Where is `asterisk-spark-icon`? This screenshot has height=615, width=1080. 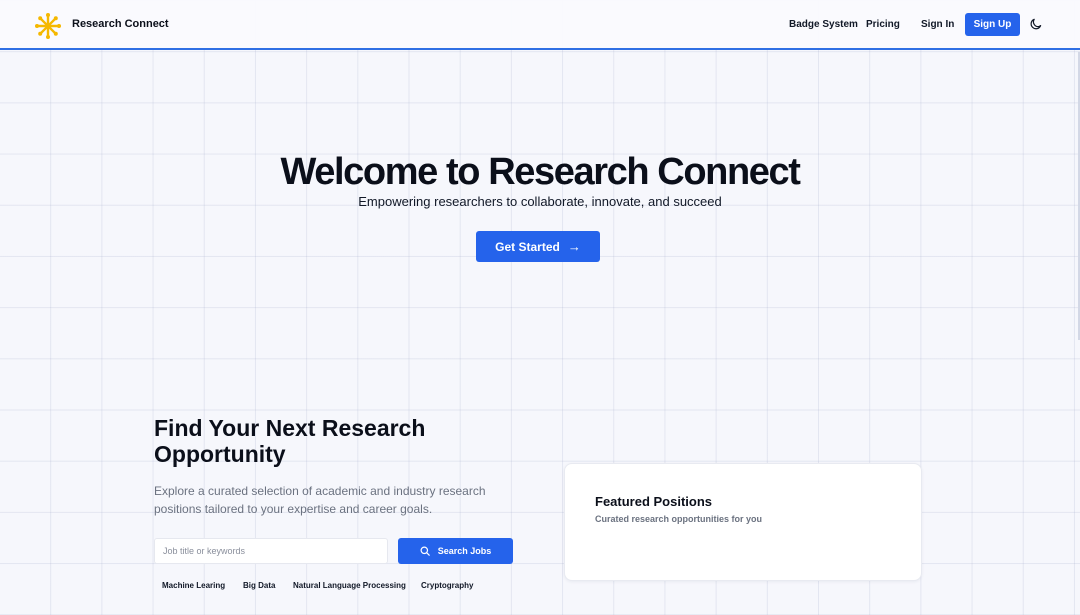 asterisk-spark-icon is located at coordinates (48, 26).